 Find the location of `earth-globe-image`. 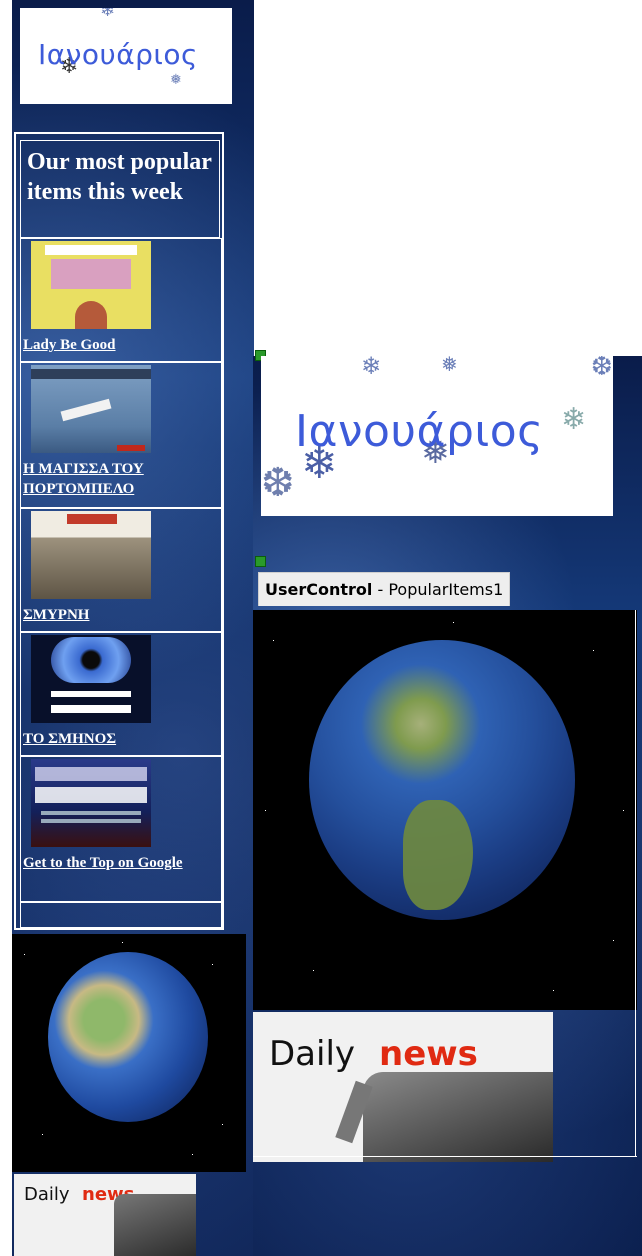

earth-globe-image is located at coordinates (129, 1053).